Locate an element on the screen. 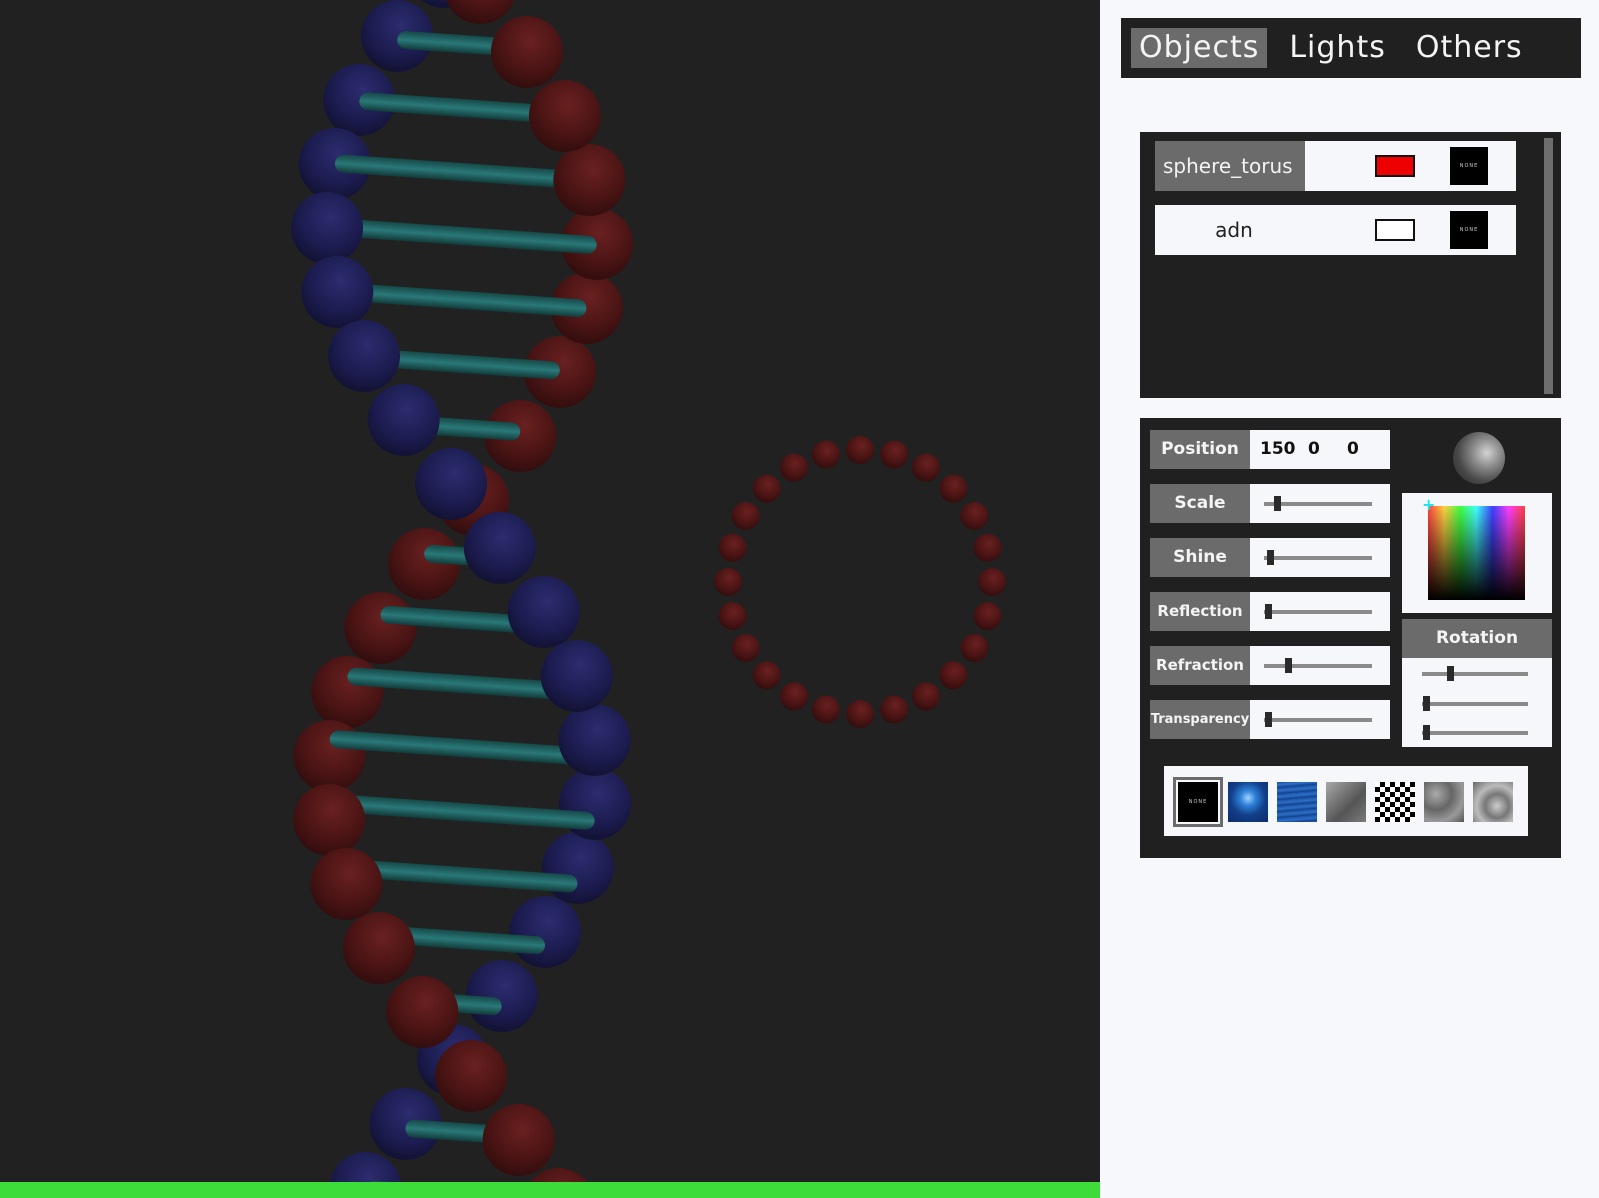 The height and width of the screenshot is (1198, 1599). rotation-y-slider is located at coordinates (1475, 703).